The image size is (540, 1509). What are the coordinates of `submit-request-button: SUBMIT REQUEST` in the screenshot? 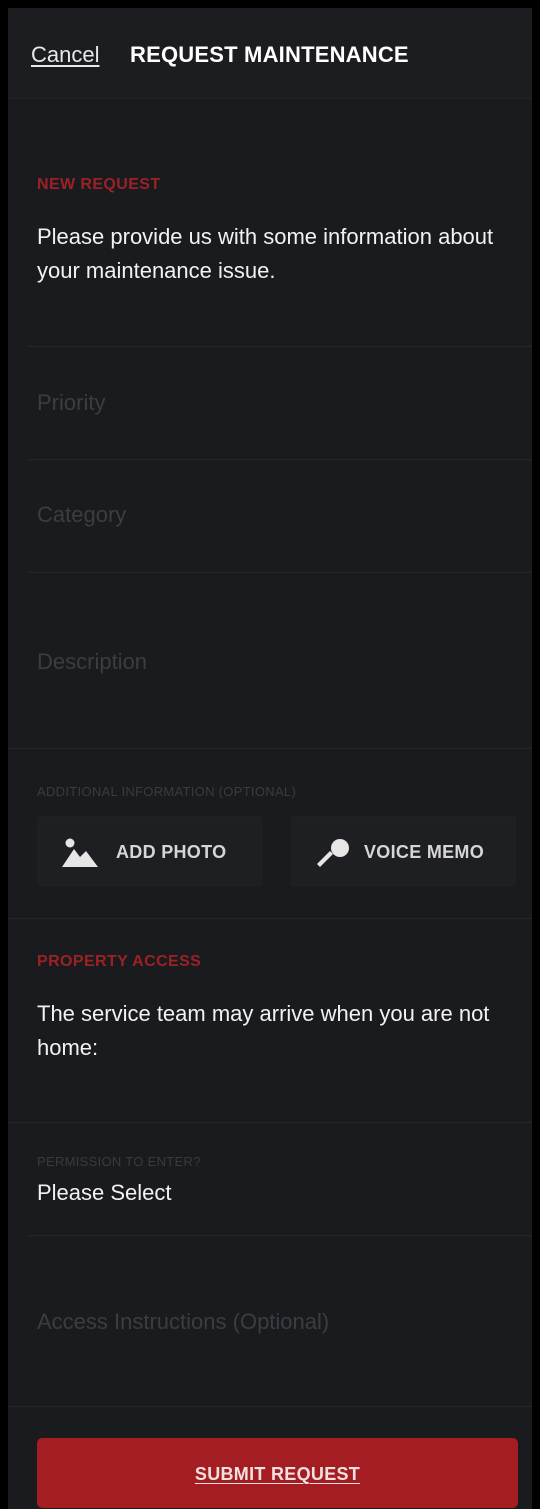 It's located at (277, 1473).